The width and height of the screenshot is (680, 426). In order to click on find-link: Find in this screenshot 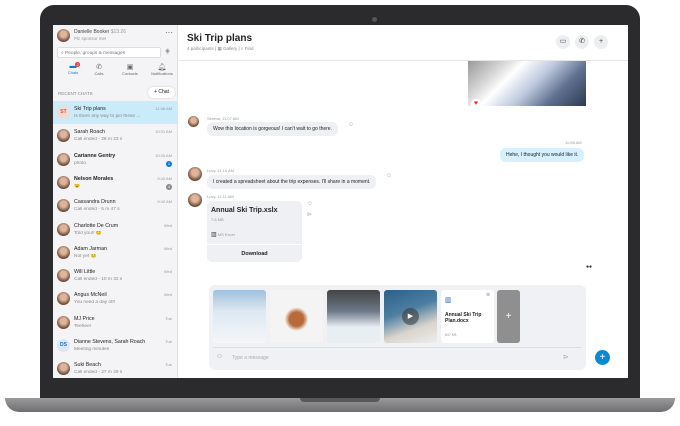, I will do `click(249, 48)`.